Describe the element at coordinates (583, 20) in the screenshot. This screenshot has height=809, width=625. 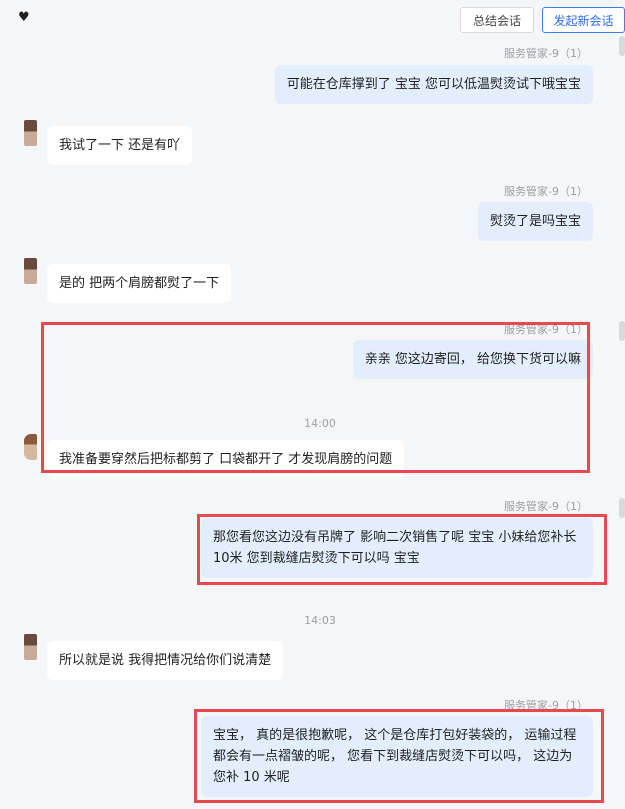
I see `new-session-button: 发起新会话` at that location.